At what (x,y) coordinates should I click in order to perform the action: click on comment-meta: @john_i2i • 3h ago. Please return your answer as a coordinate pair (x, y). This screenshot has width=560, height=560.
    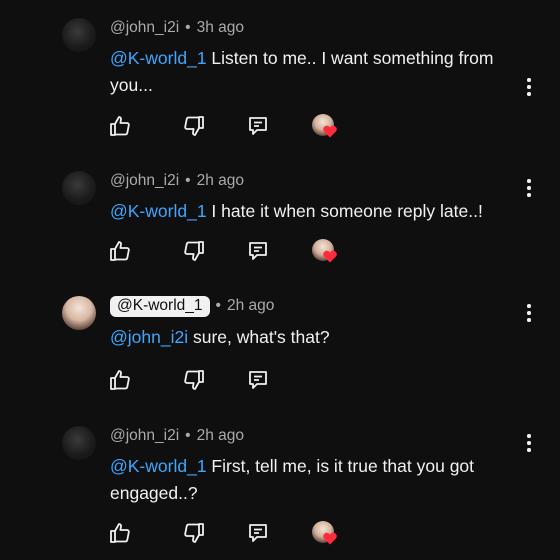
    Looking at the image, I should click on (177, 28).